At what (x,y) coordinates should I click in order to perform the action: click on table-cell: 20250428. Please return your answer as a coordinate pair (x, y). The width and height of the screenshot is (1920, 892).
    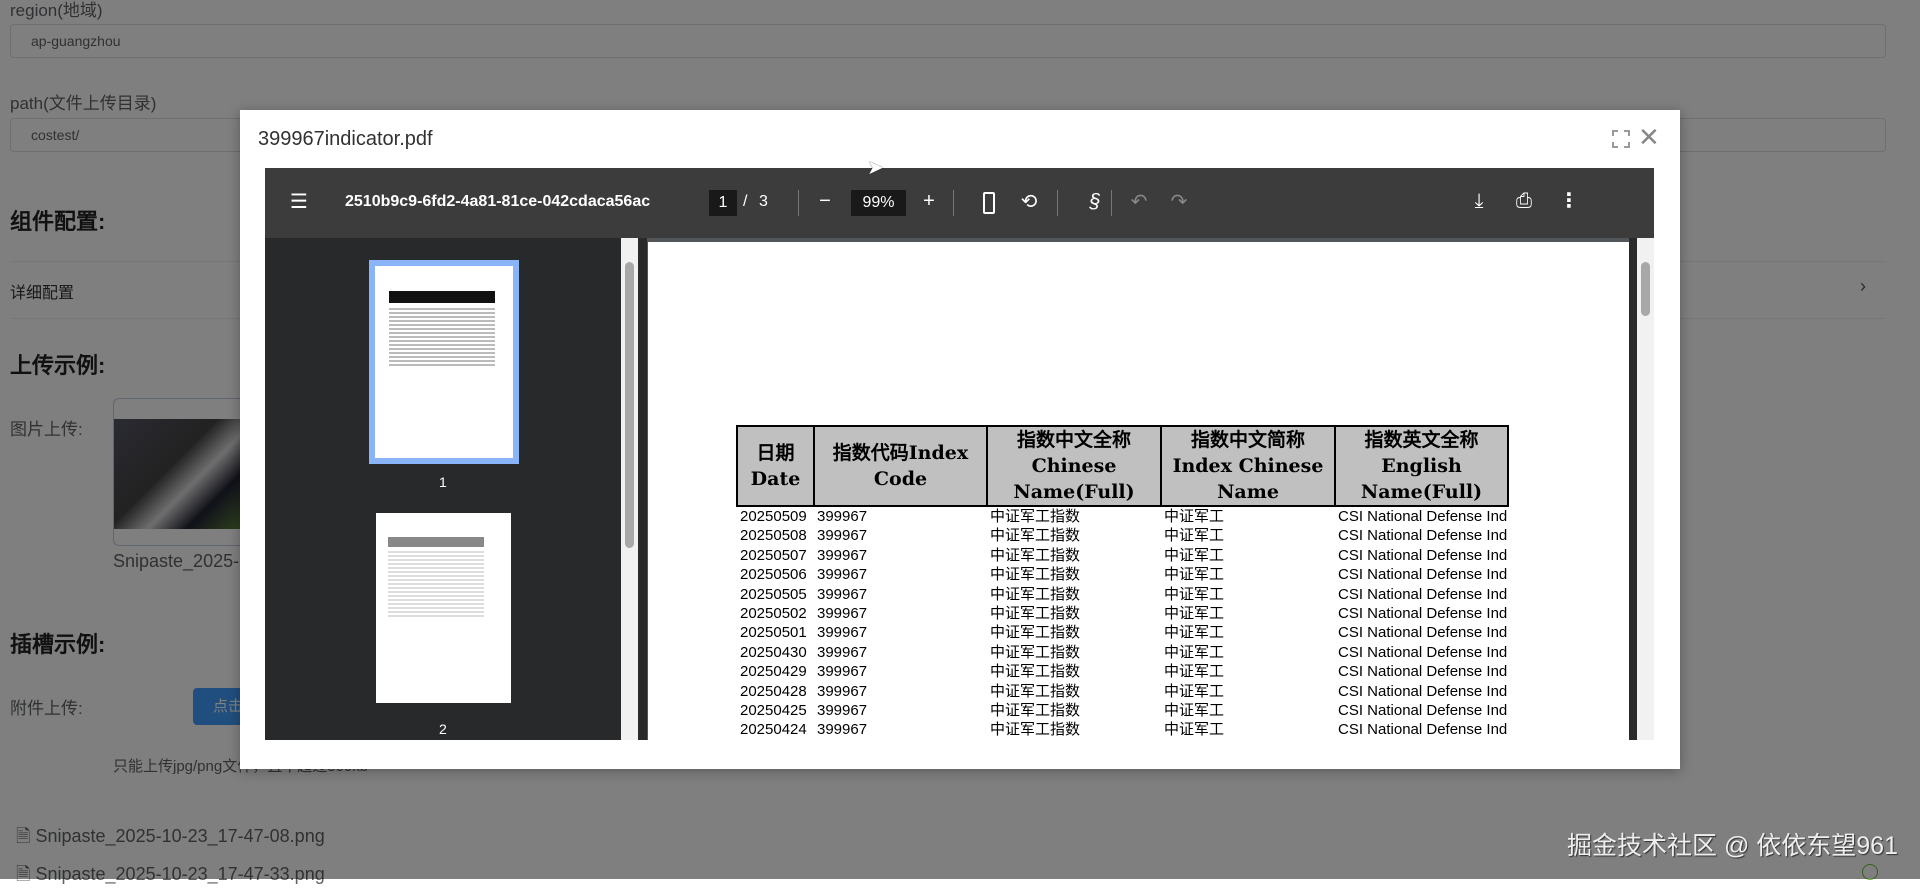
    Looking at the image, I should click on (773, 691).